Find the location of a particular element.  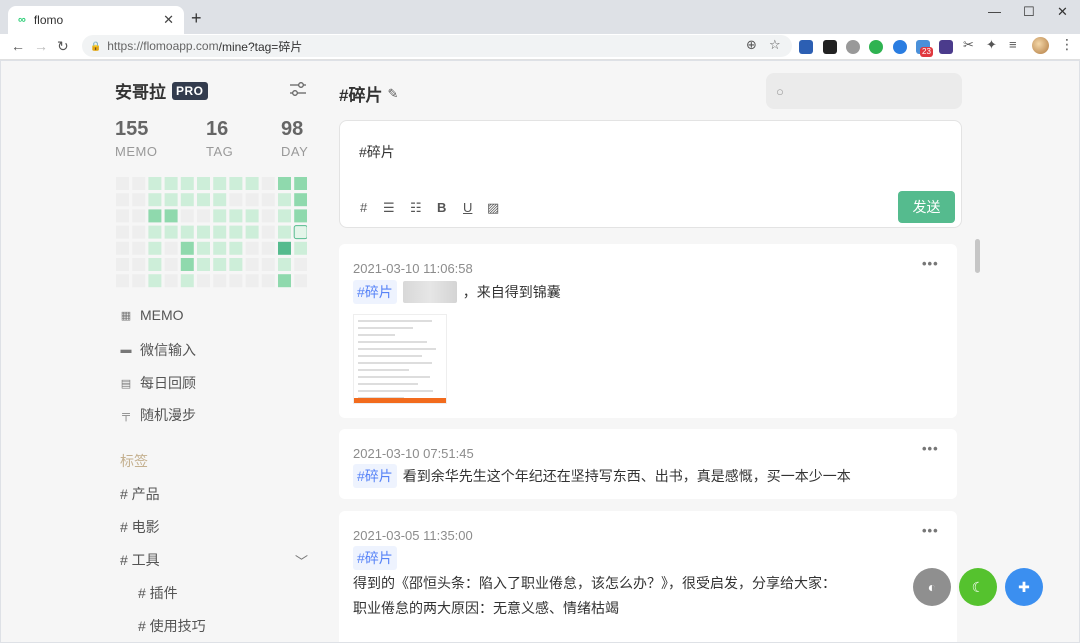

tag-plugins: # 插件 is located at coordinates (158, 593).